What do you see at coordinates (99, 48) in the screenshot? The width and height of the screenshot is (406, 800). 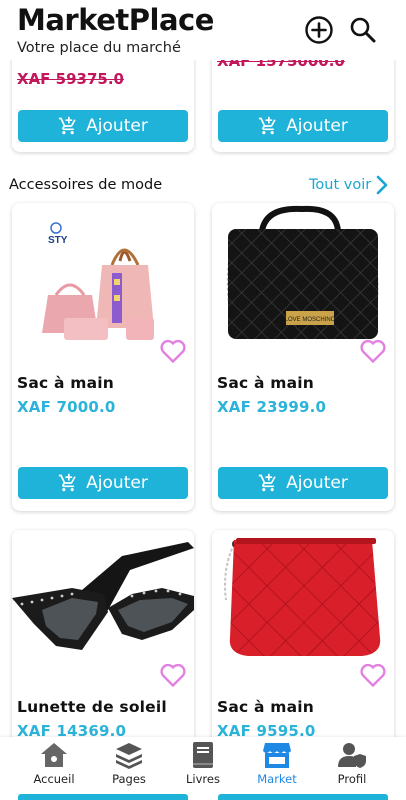 I see `app-subtitle: Votre place du marché` at bounding box center [99, 48].